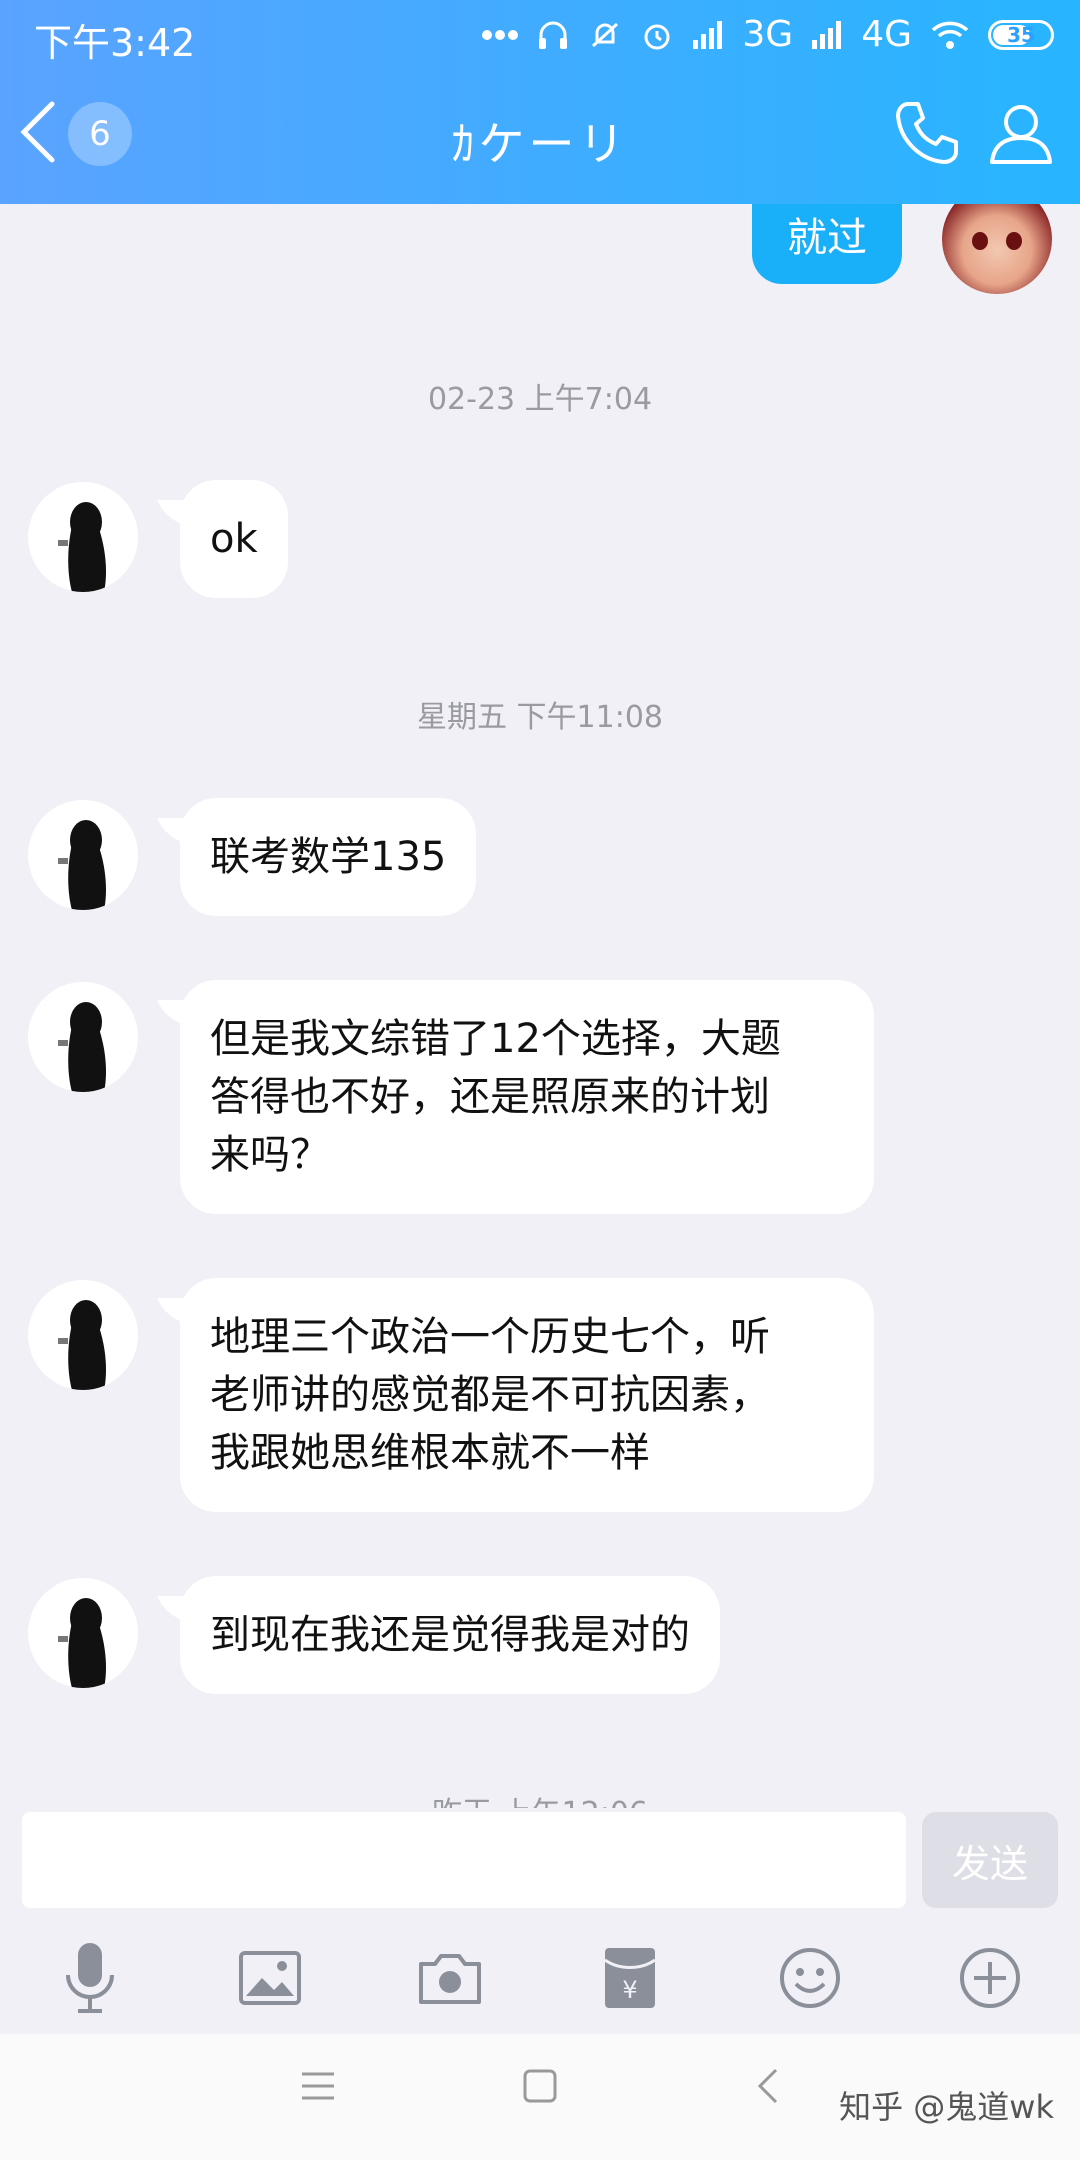 This screenshot has width=1080, height=2160. I want to click on timestamp: 02-23 上午7:04, so click(540, 399).